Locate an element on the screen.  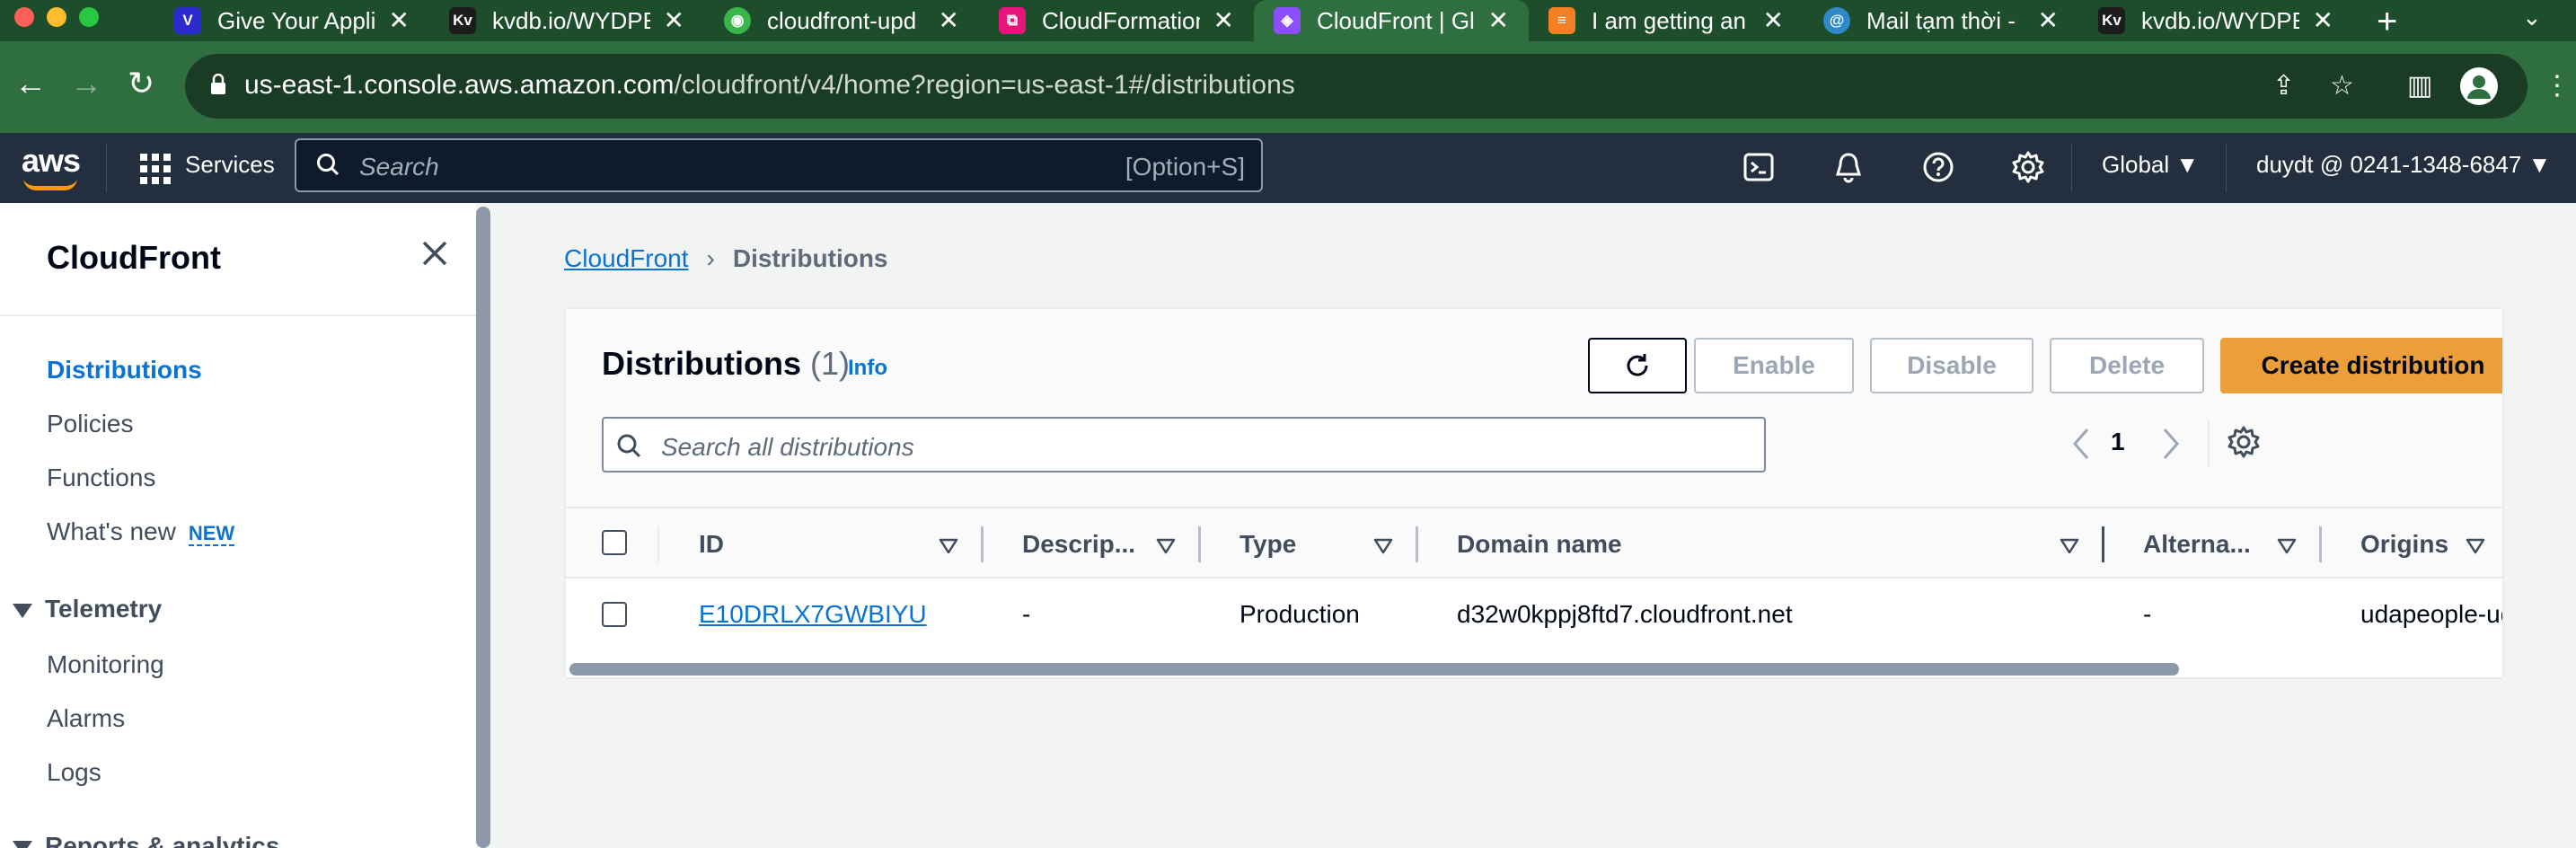
refresh-button is located at coordinates (1637, 366).